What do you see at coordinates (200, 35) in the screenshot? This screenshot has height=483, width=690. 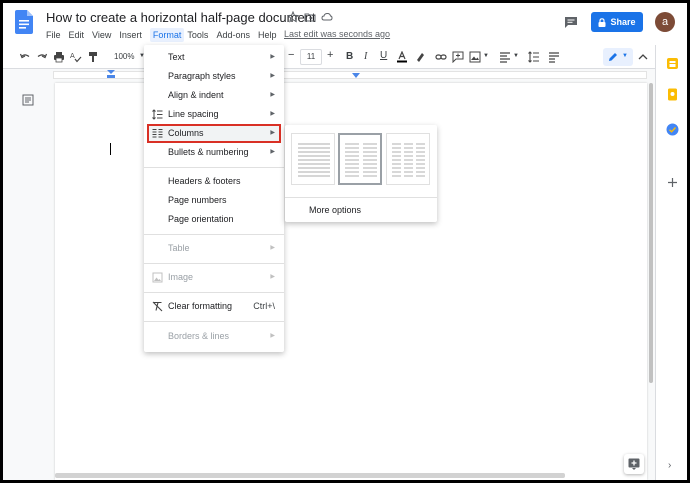 I see `menu-tools: Tools` at bounding box center [200, 35].